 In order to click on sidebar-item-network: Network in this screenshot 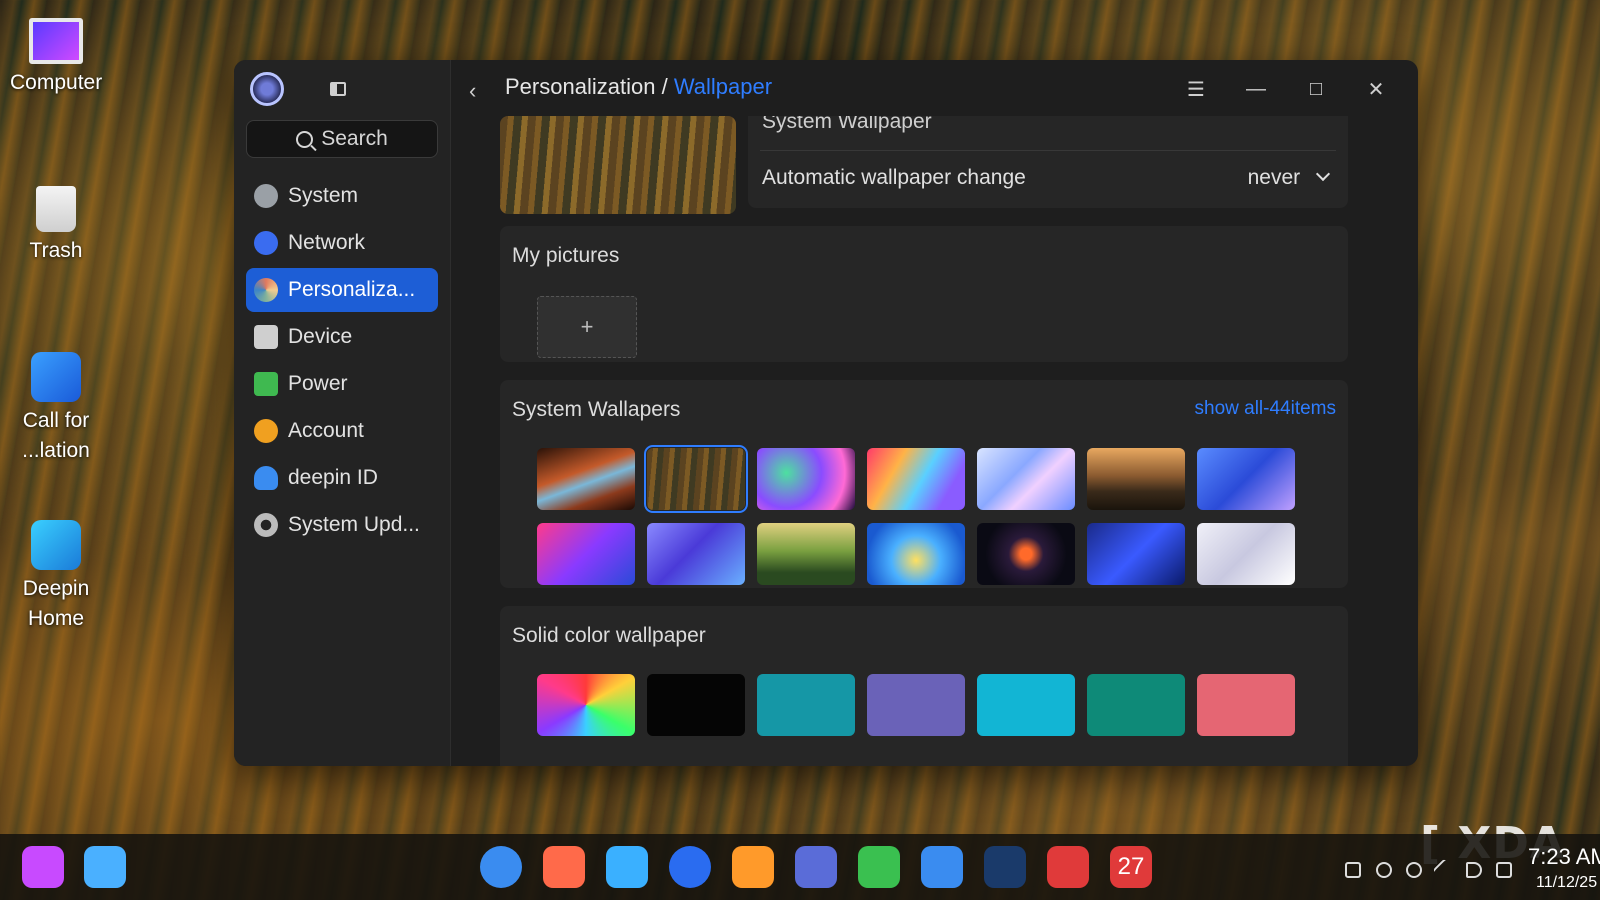, I will do `click(342, 243)`.